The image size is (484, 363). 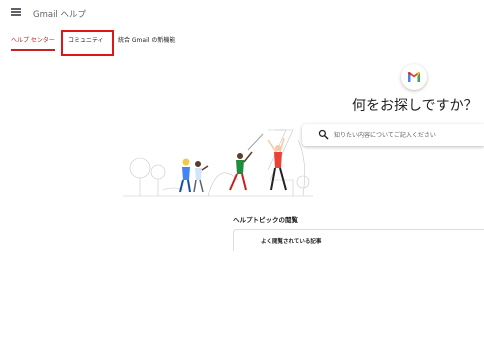 I want to click on tab-label: 統合 Gmail の新機能, so click(x=147, y=40).